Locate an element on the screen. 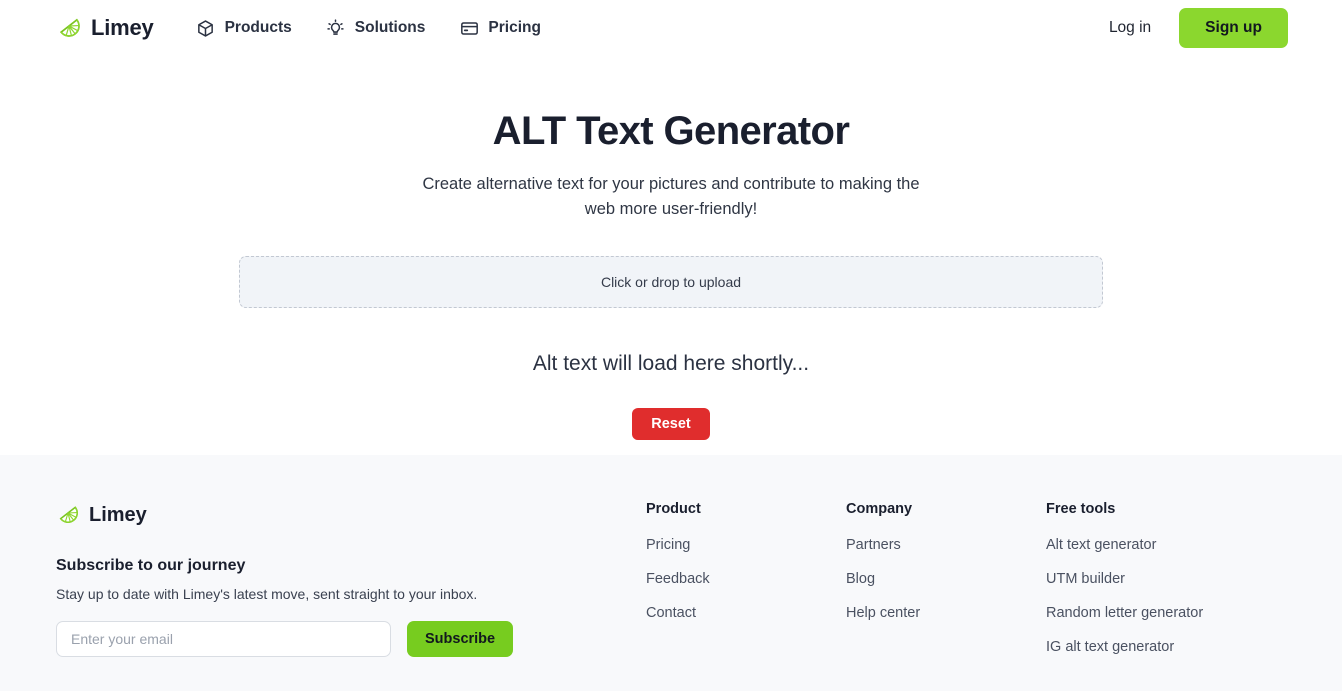 This screenshot has width=1342, height=691. nav-item-solutions: Solutions is located at coordinates (376, 28).